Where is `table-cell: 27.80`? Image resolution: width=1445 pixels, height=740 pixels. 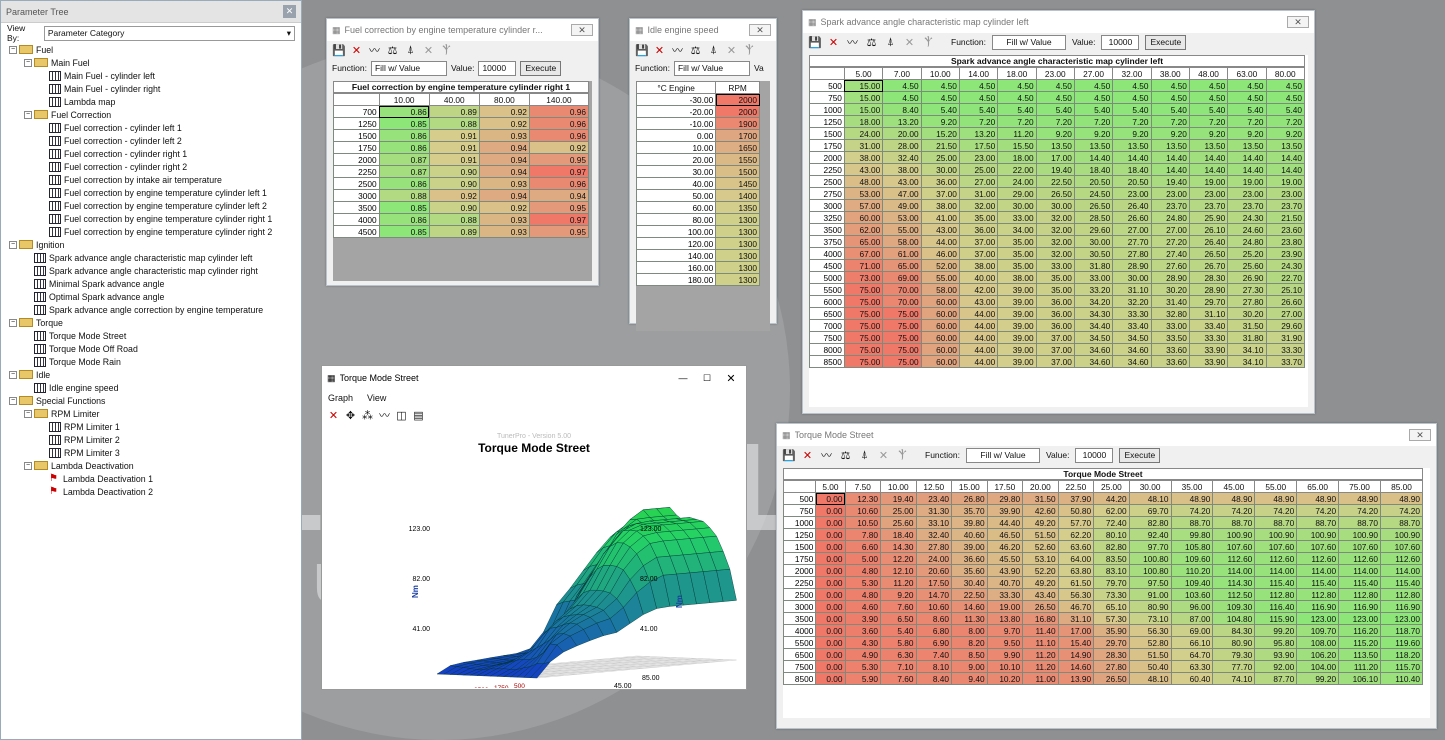
table-cell: 27.80 is located at coordinates (1132, 253).